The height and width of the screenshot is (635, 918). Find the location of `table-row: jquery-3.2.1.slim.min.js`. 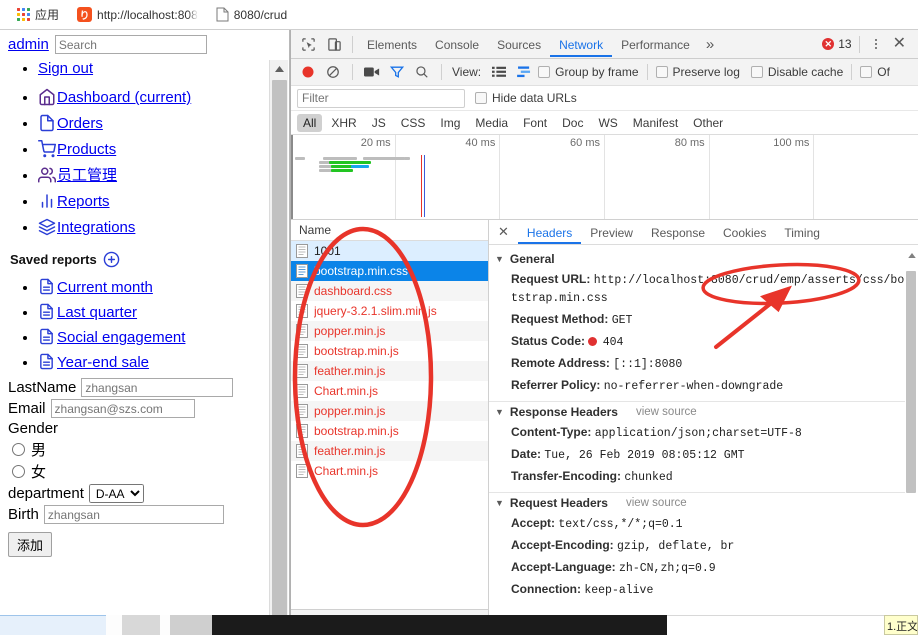

table-row: jquery-3.2.1.slim.min.js is located at coordinates (389, 311).